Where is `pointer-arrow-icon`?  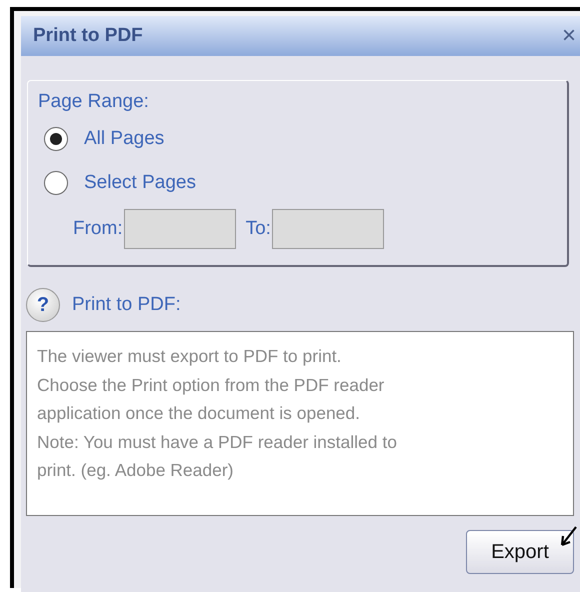 pointer-arrow-icon is located at coordinates (568, 537).